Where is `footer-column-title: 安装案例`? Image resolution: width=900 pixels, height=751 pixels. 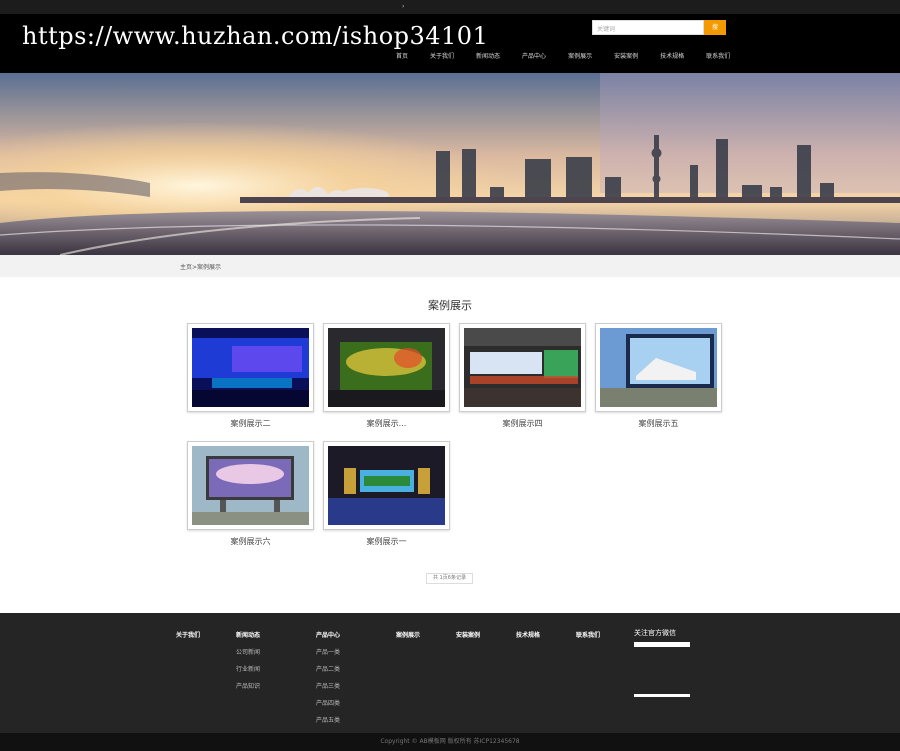 footer-column-title: 安装案例 is located at coordinates (468, 634).